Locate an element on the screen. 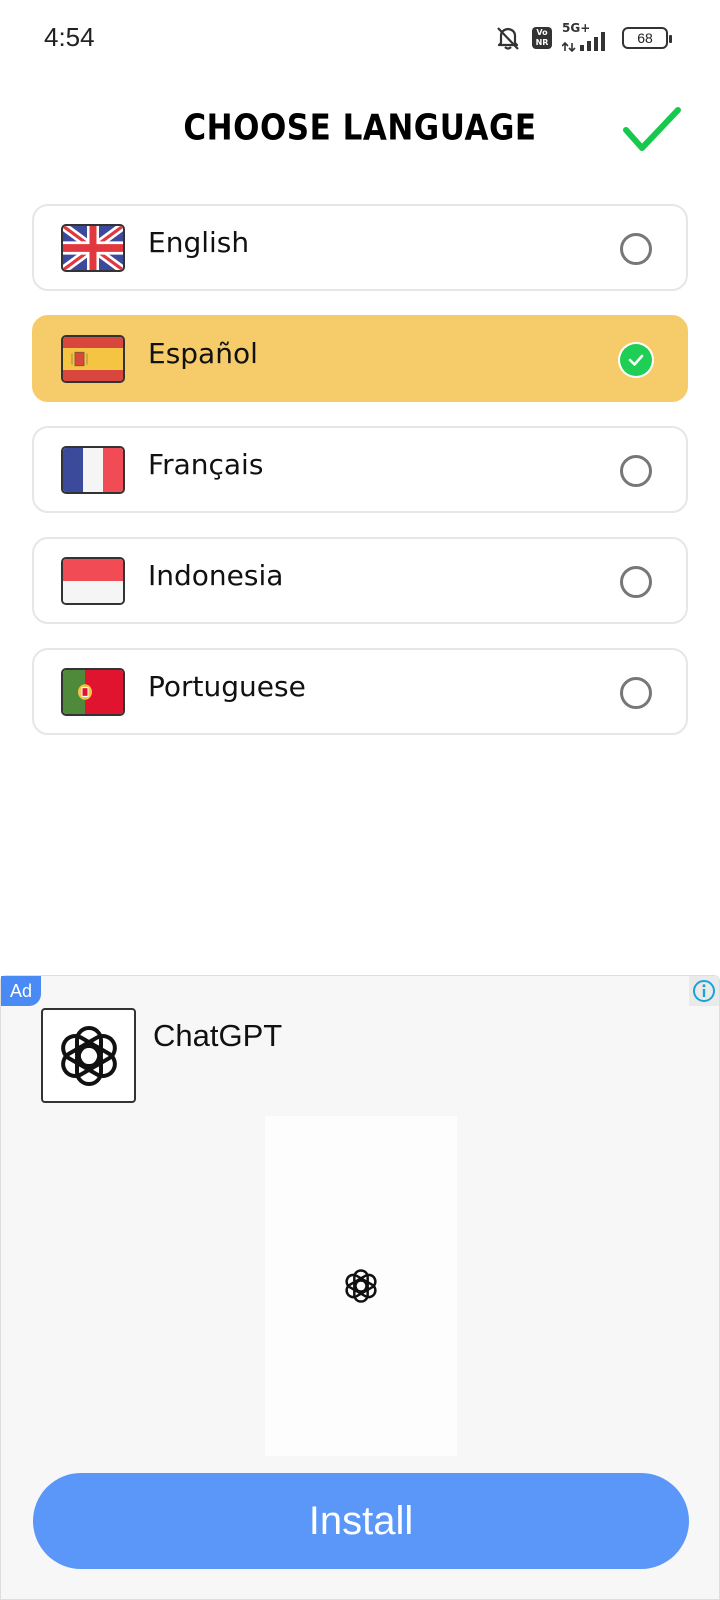 The width and height of the screenshot is (720, 1600). language-item-portuguese: Portuguese is located at coordinates (360, 691).